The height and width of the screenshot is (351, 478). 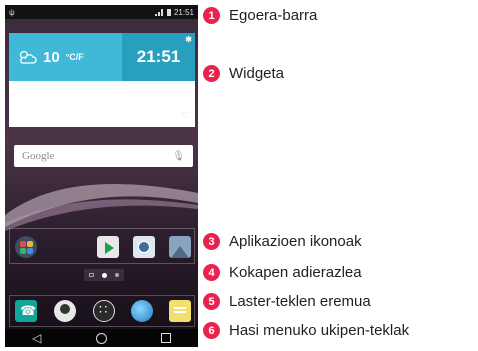 I want to click on widget: 10 °C/F 21:51 ✱ ♡, so click(x=102, y=80).